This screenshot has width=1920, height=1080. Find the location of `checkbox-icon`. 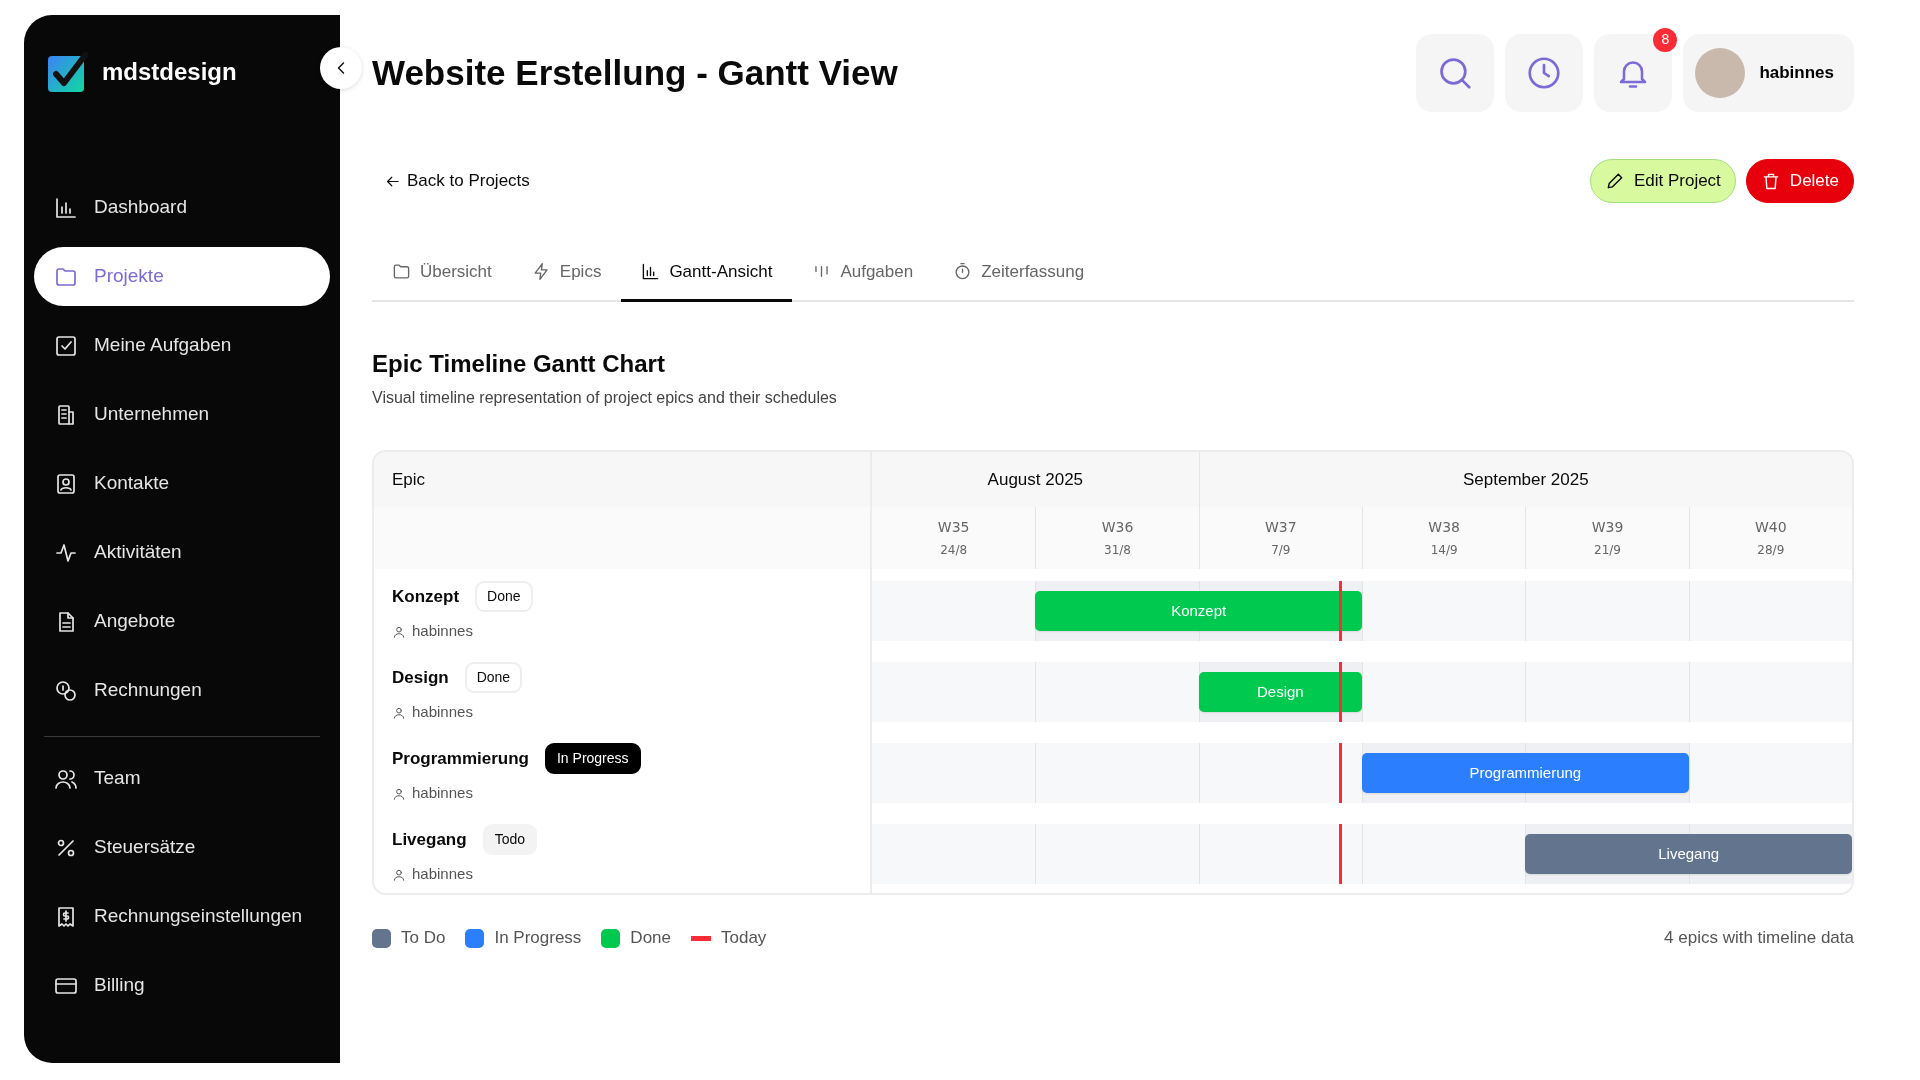

checkbox-icon is located at coordinates (66, 345).